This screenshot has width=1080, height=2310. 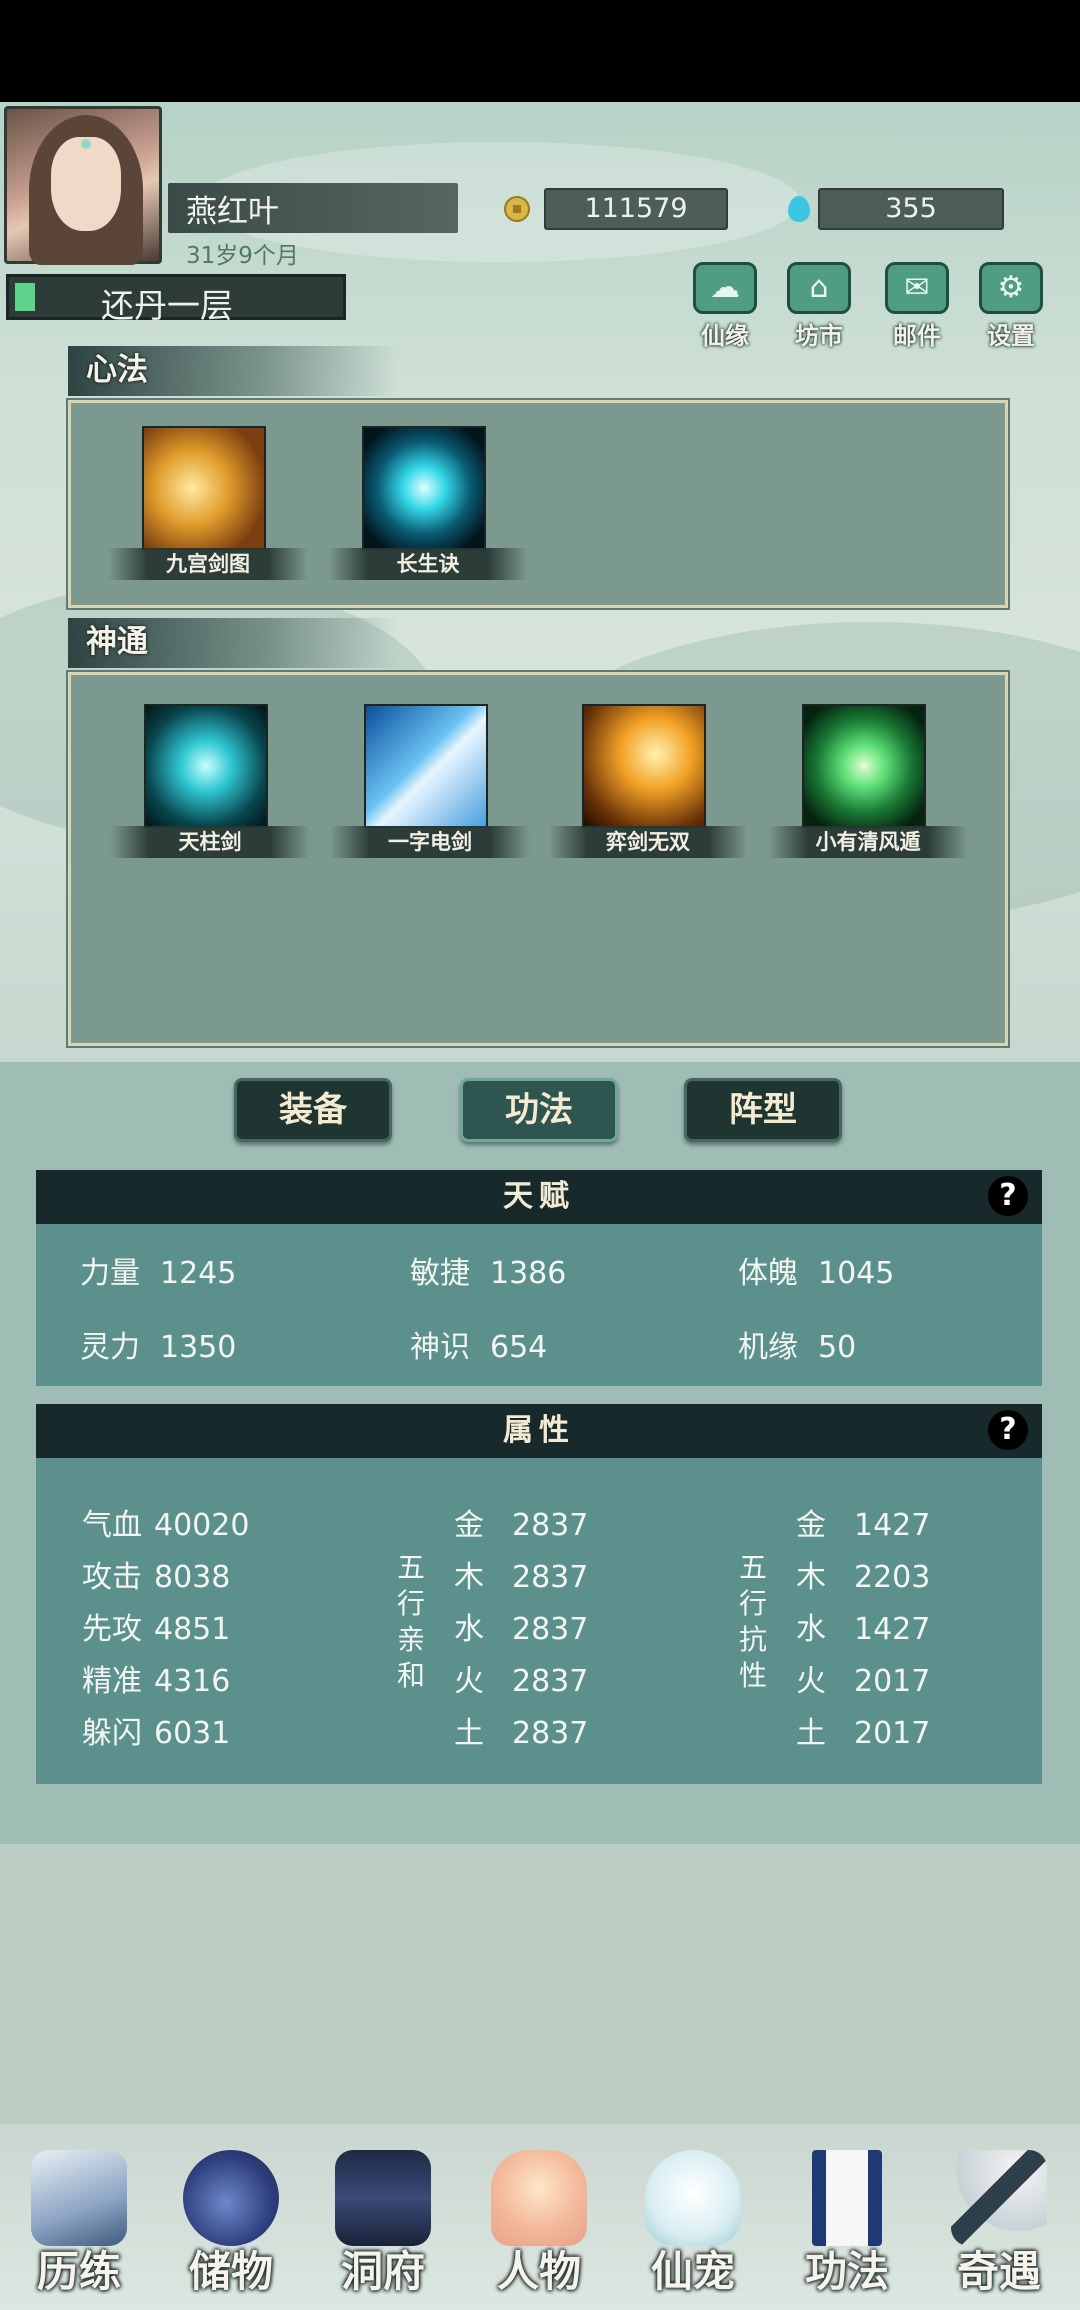 I want to click on nav-techniques-label: 功法, so click(x=846, y=2271).